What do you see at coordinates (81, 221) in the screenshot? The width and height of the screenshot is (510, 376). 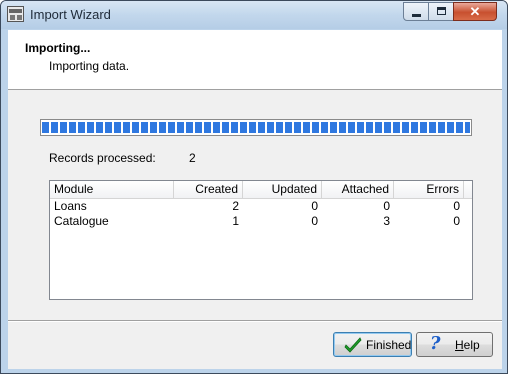 I see `cell-module: Catalogue` at bounding box center [81, 221].